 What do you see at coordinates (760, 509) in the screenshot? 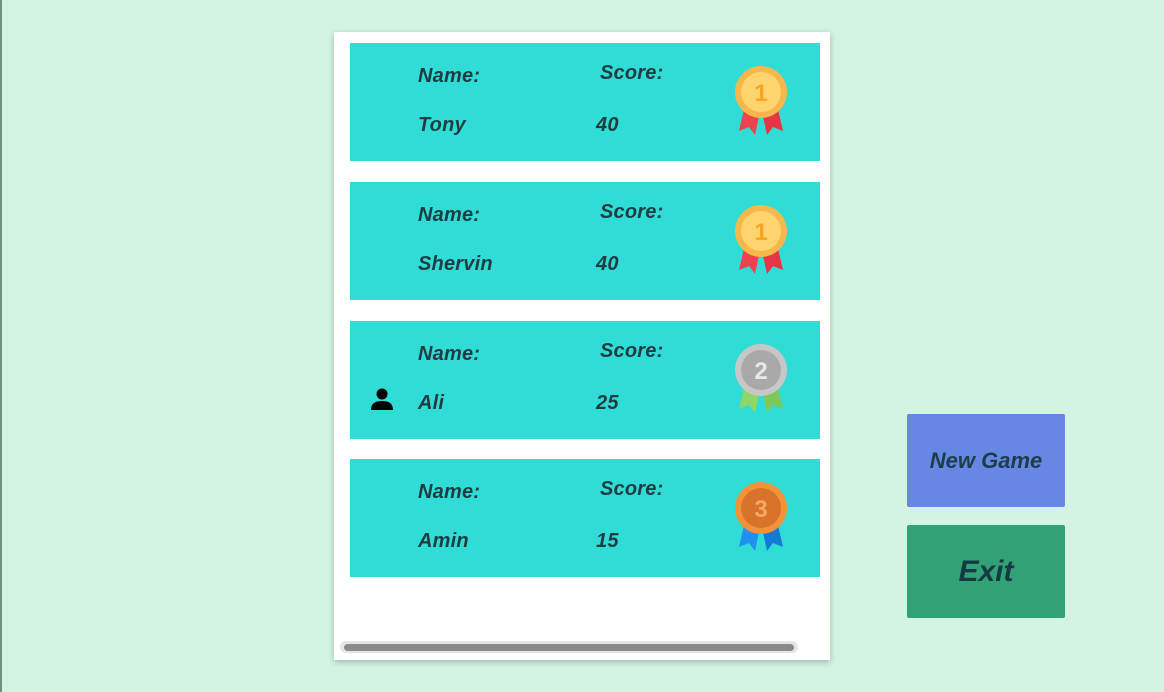
I see `svg-text: 3` at bounding box center [760, 509].